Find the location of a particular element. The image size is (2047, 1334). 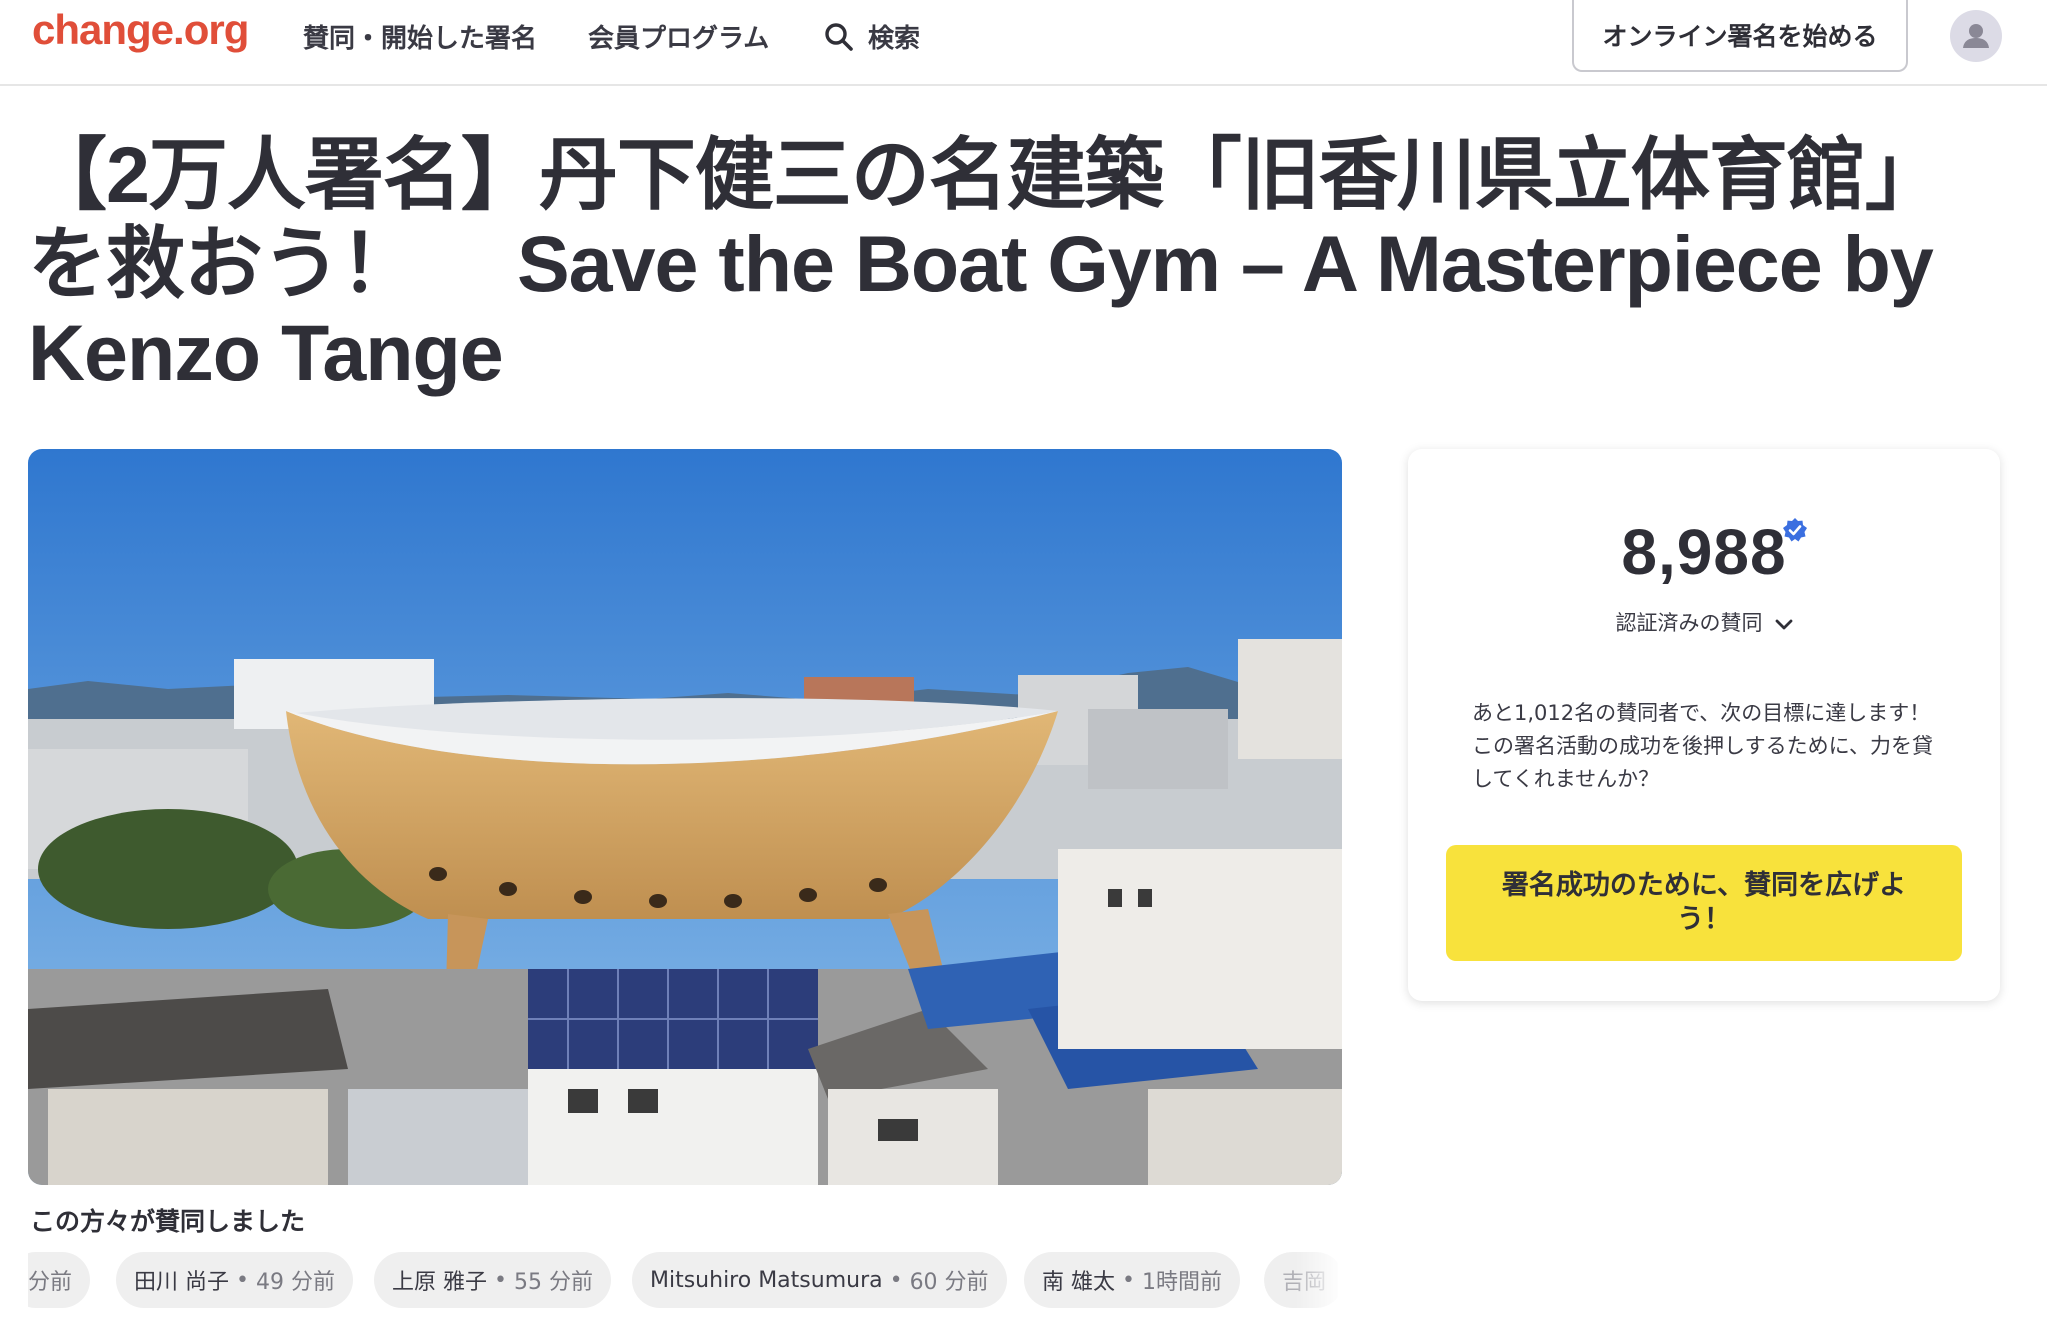

signer-name: 吉岡 is located at coordinates (1304, 1282).